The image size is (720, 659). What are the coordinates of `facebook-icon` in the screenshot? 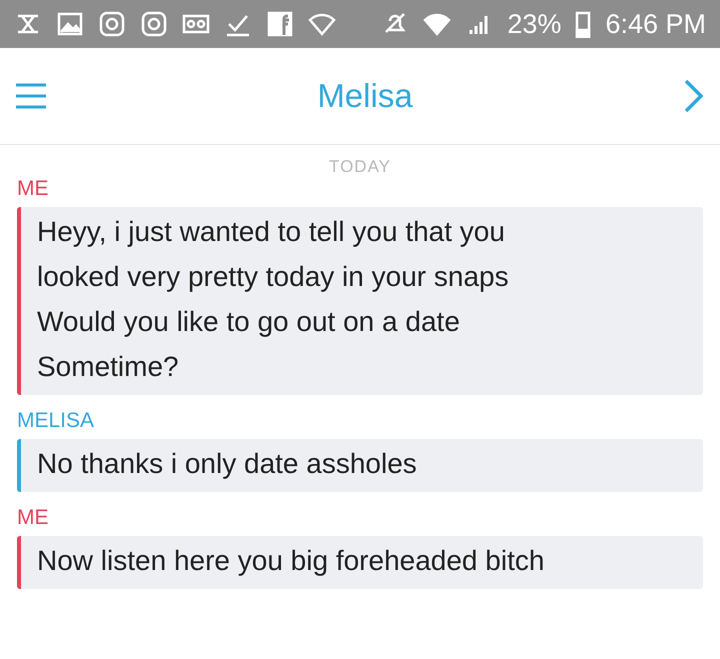 It's located at (280, 24).